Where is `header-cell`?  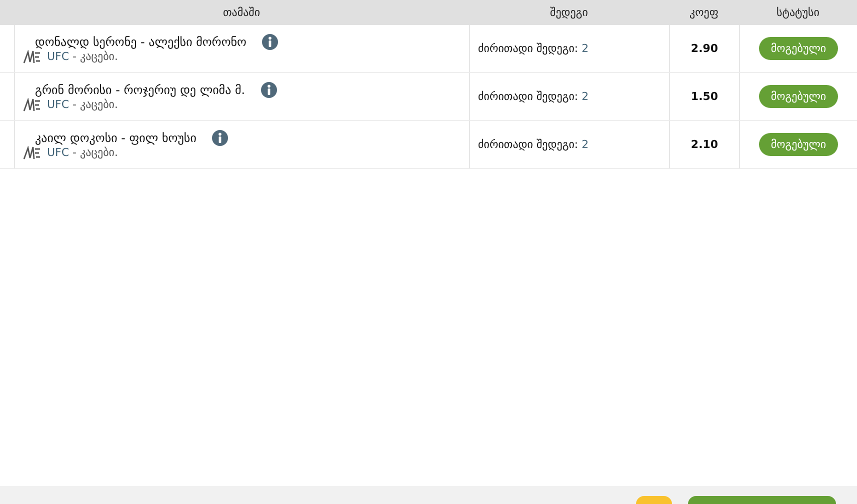 header-cell is located at coordinates (7, 12).